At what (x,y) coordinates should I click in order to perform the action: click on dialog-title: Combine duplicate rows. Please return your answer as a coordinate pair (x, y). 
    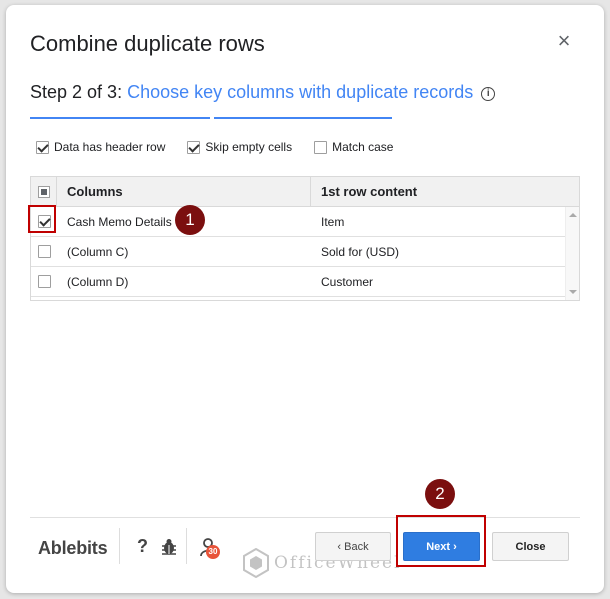
    Looking at the image, I should click on (147, 43).